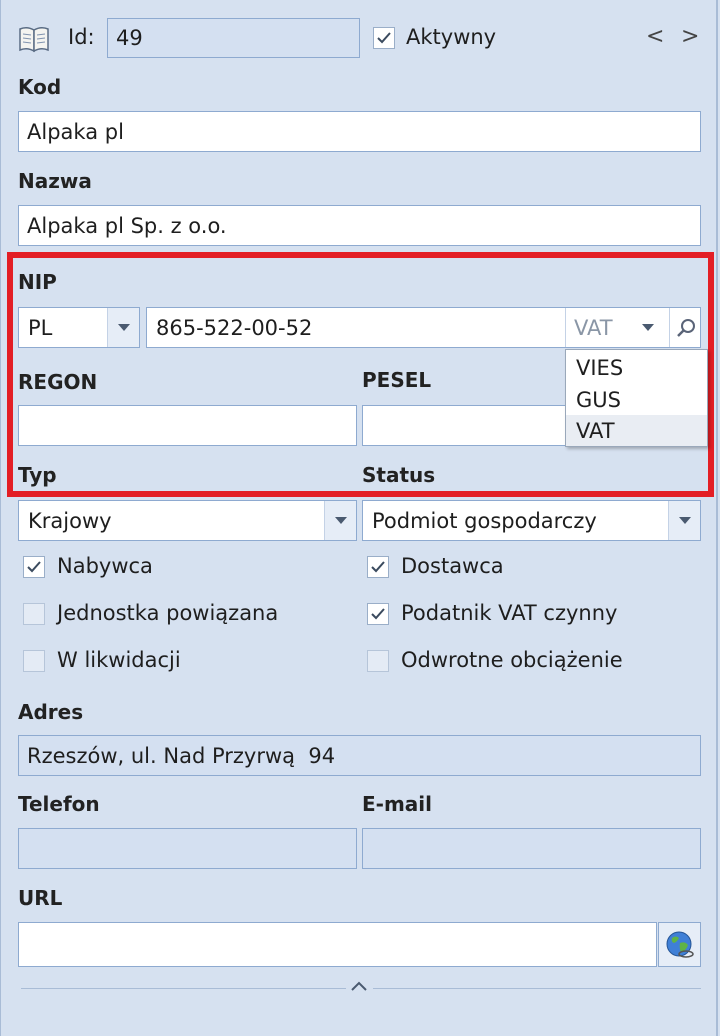  What do you see at coordinates (181, 755) in the screenshot?
I see `adres-value: Rzeszów, ul. Nad Przyrwą 94` at bounding box center [181, 755].